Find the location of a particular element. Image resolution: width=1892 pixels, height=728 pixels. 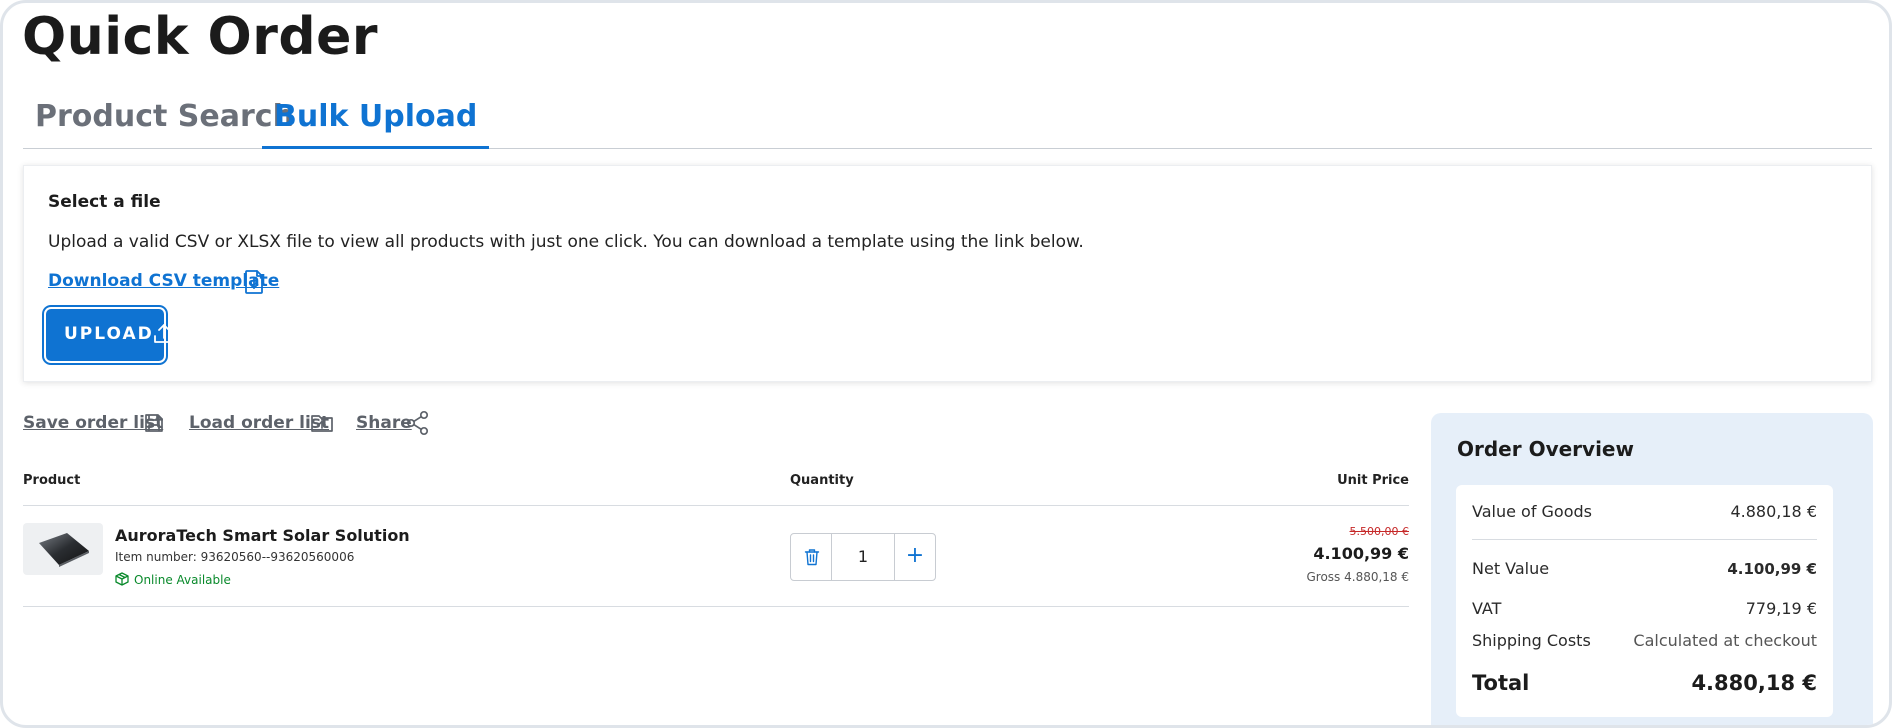

availability-label: Online Available is located at coordinates (182, 580).